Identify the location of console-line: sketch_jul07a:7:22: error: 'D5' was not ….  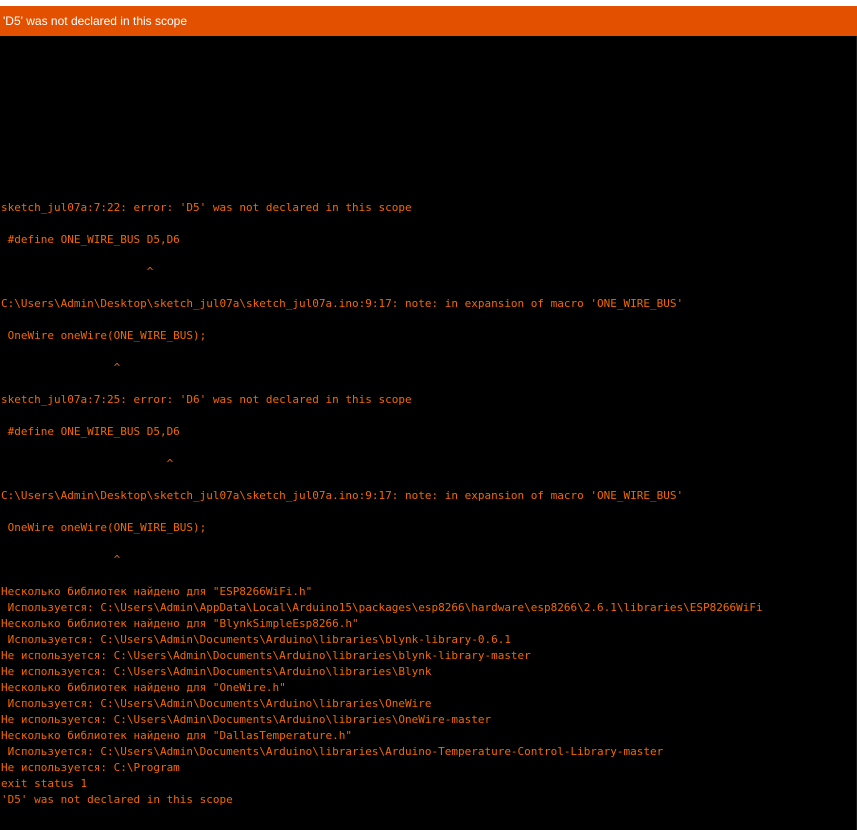
(206, 207).